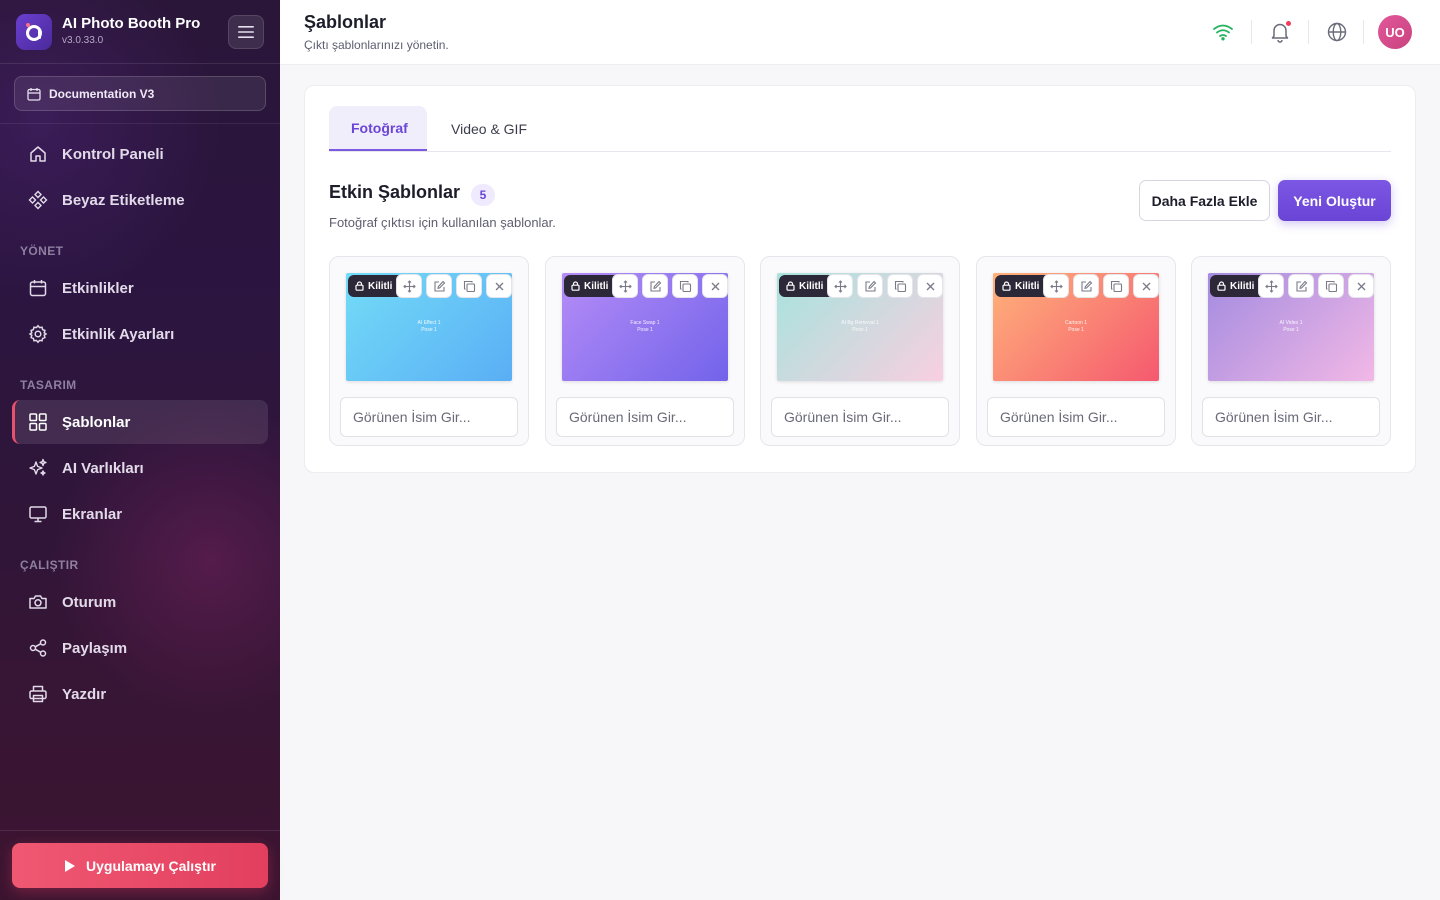 The image size is (1440, 900). Describe the element at coordinates (89, 602) in the screenshot. I see `sidebar-item-label: Oturum` at that location.